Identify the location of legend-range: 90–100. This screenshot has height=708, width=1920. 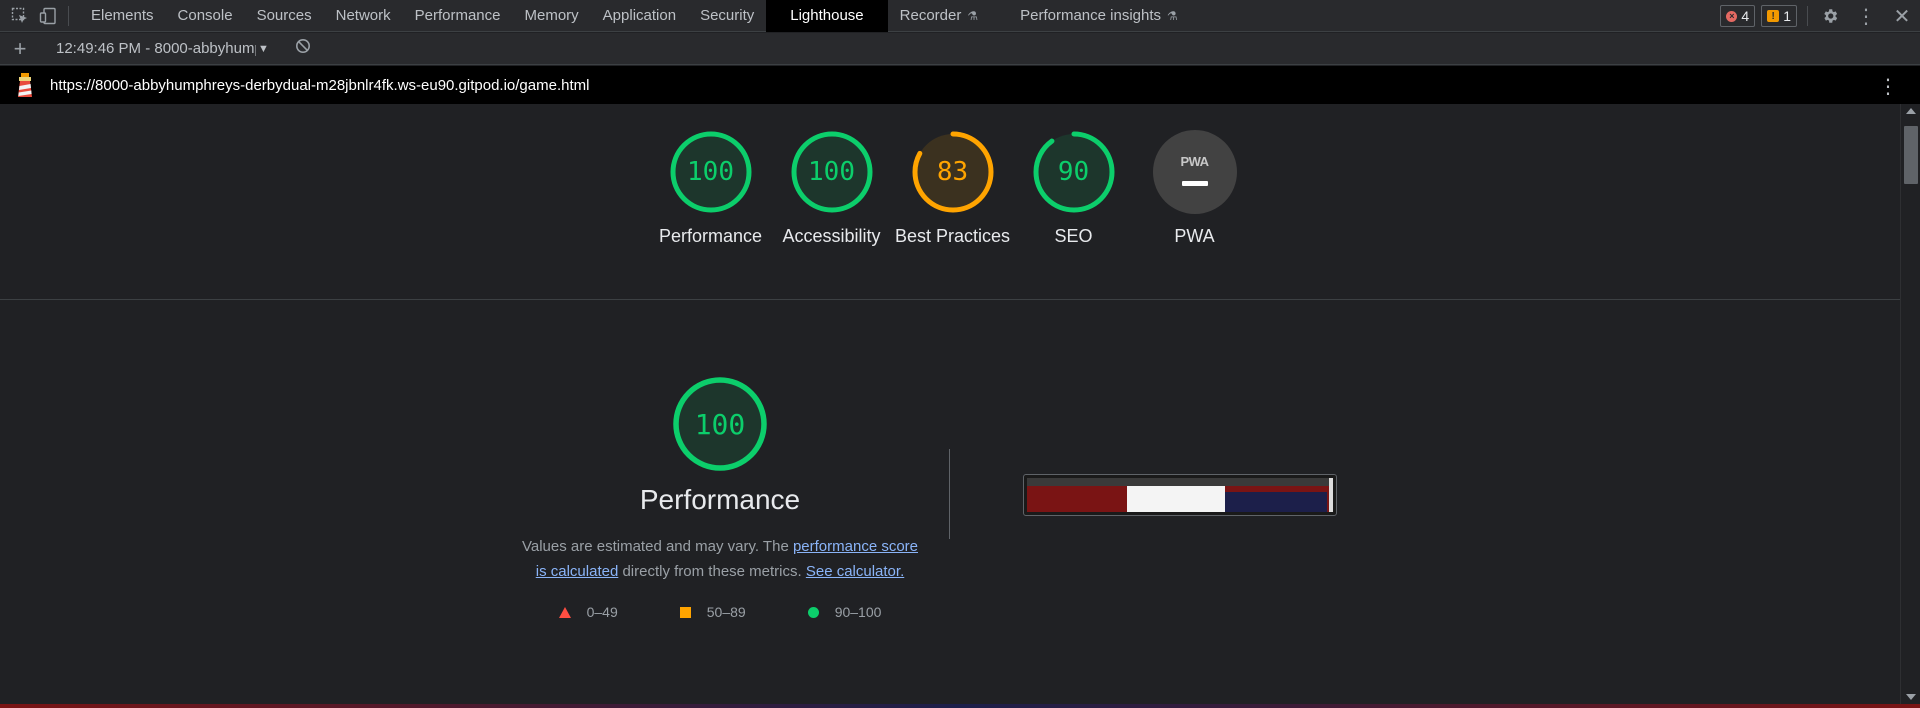
(858, 612).